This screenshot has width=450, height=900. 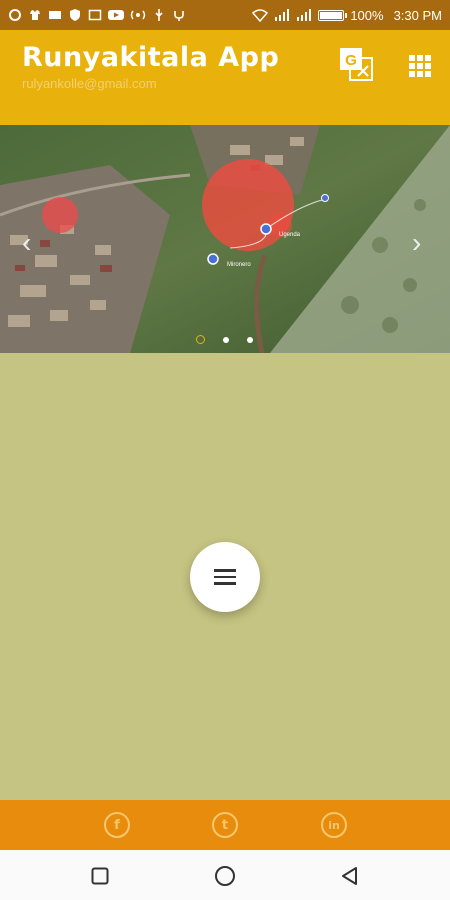 What do you see at coordinates (151, 57) in the screenshot?
I see `app-title: Runyakitala App` at bounding box center [151, 57].